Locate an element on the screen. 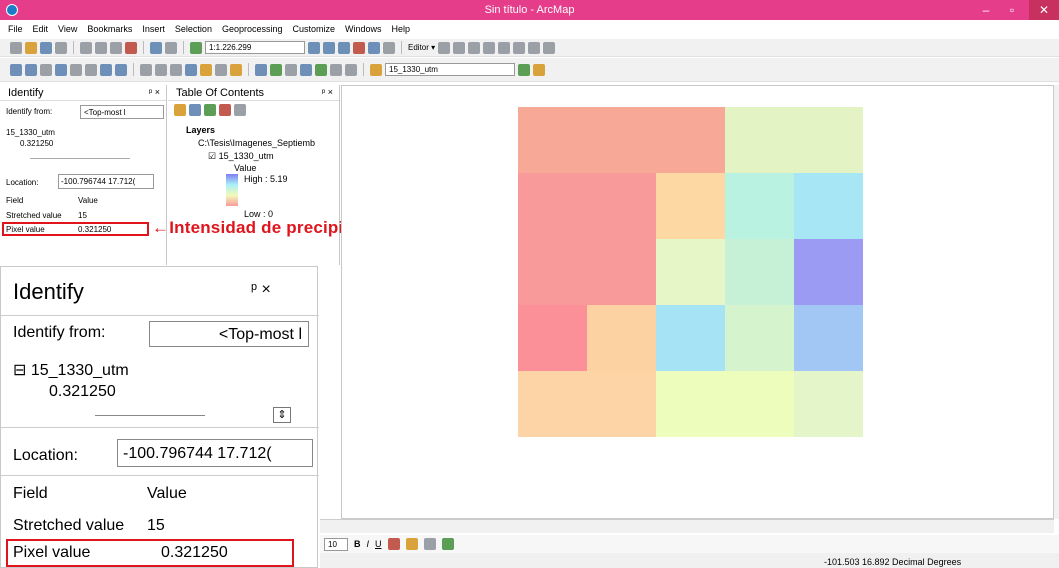  result-tree-child: 0.321250 is located at coordinates (36, 143).